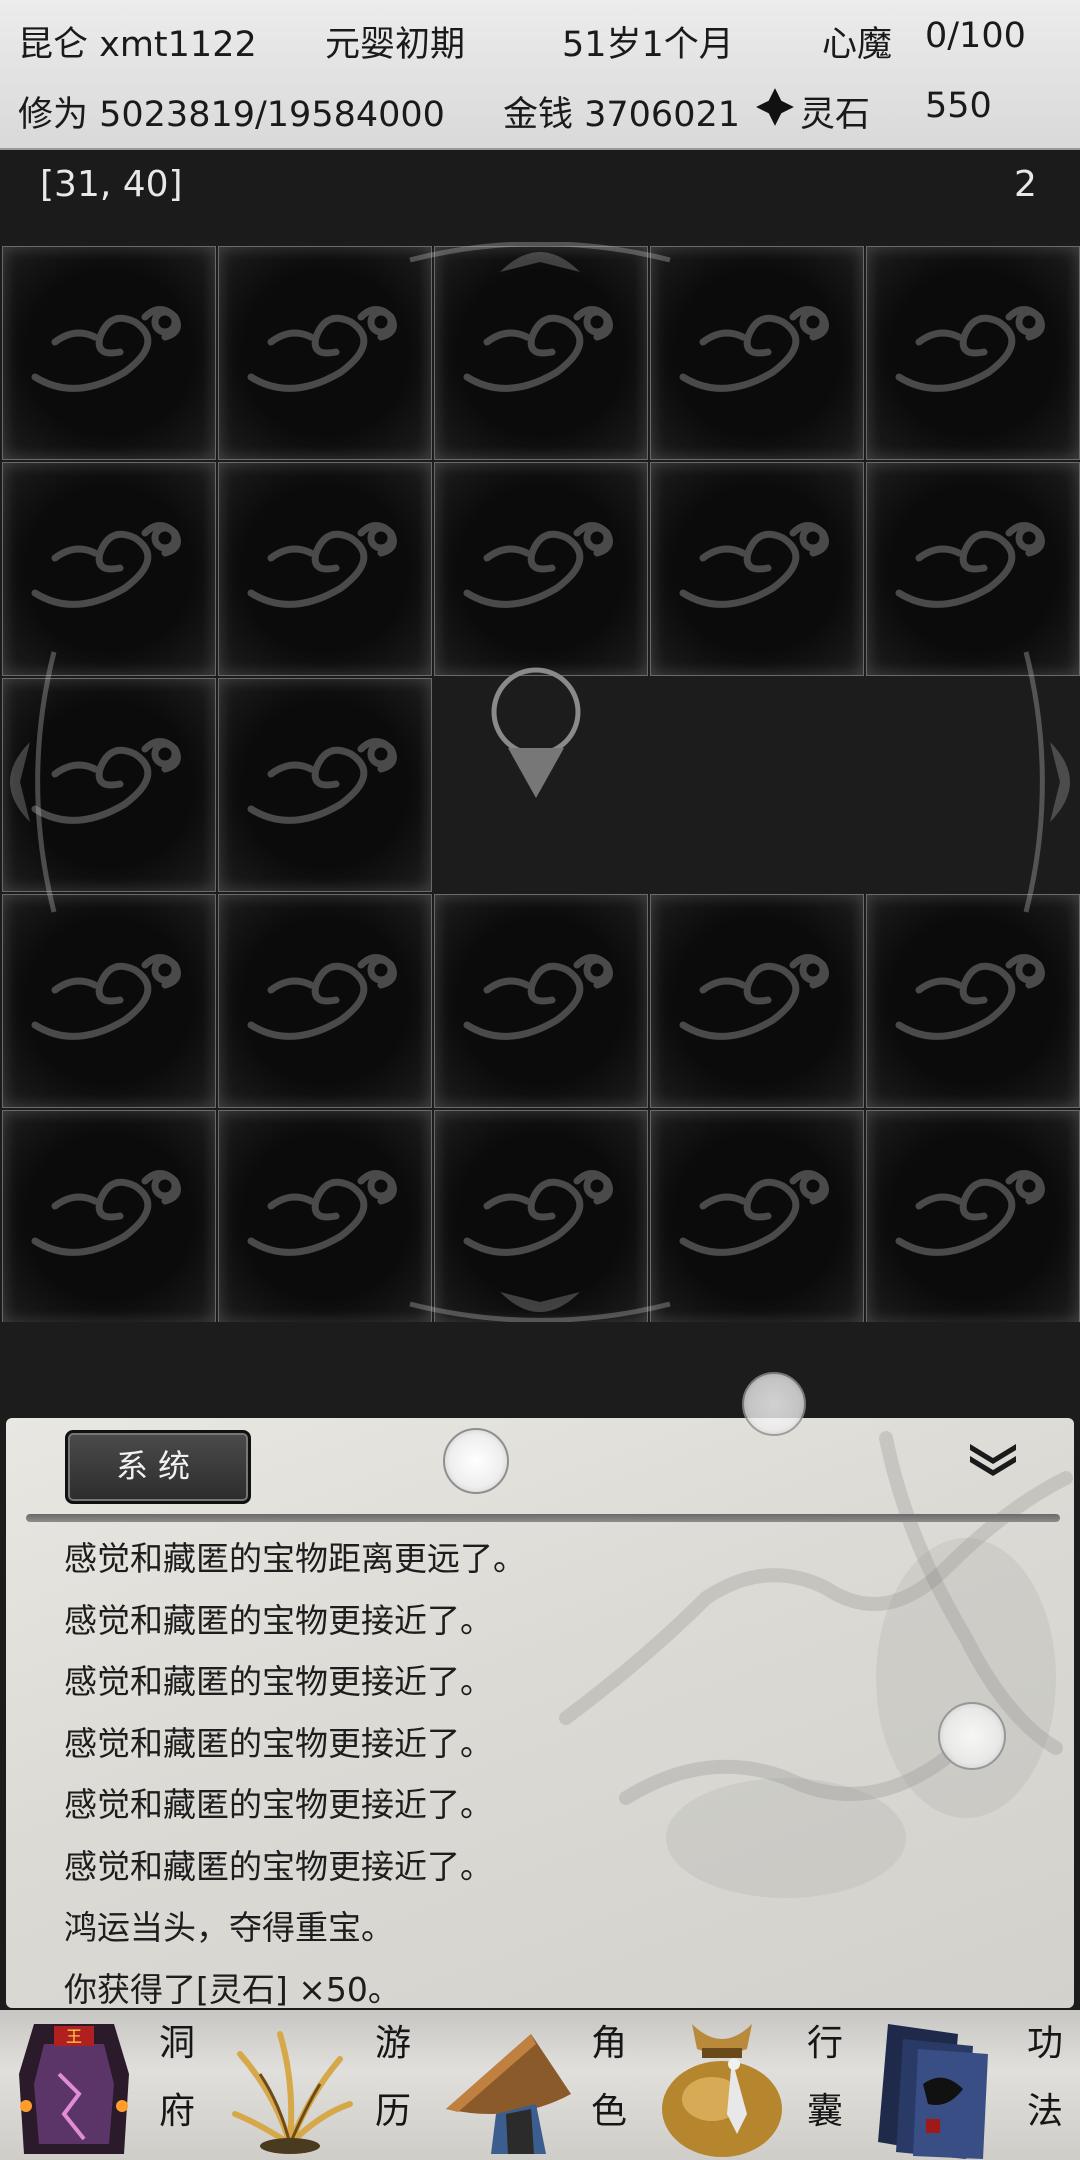 The height and width of the screenshot is (2160, 1080). What do you see at coordinates (392, 2043) in the screenshot?
I see `nav-label: 游` at bounding box center [392, 2043].